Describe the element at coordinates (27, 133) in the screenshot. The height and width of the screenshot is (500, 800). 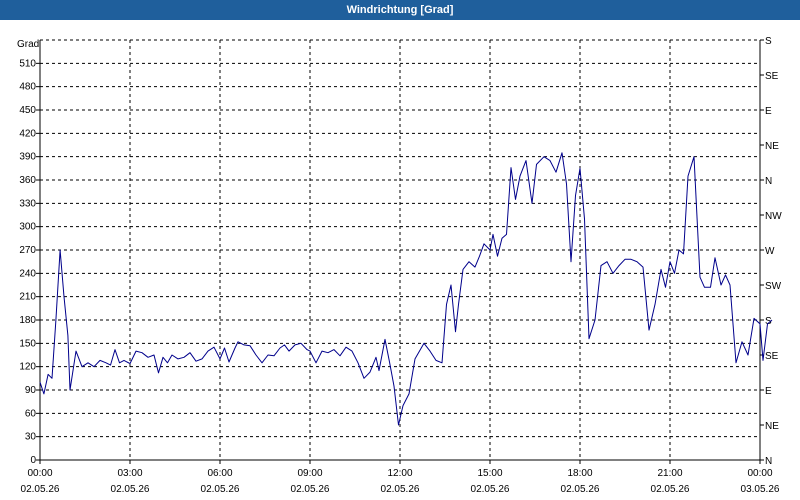
I see `y-tick-label: 420` at that location.